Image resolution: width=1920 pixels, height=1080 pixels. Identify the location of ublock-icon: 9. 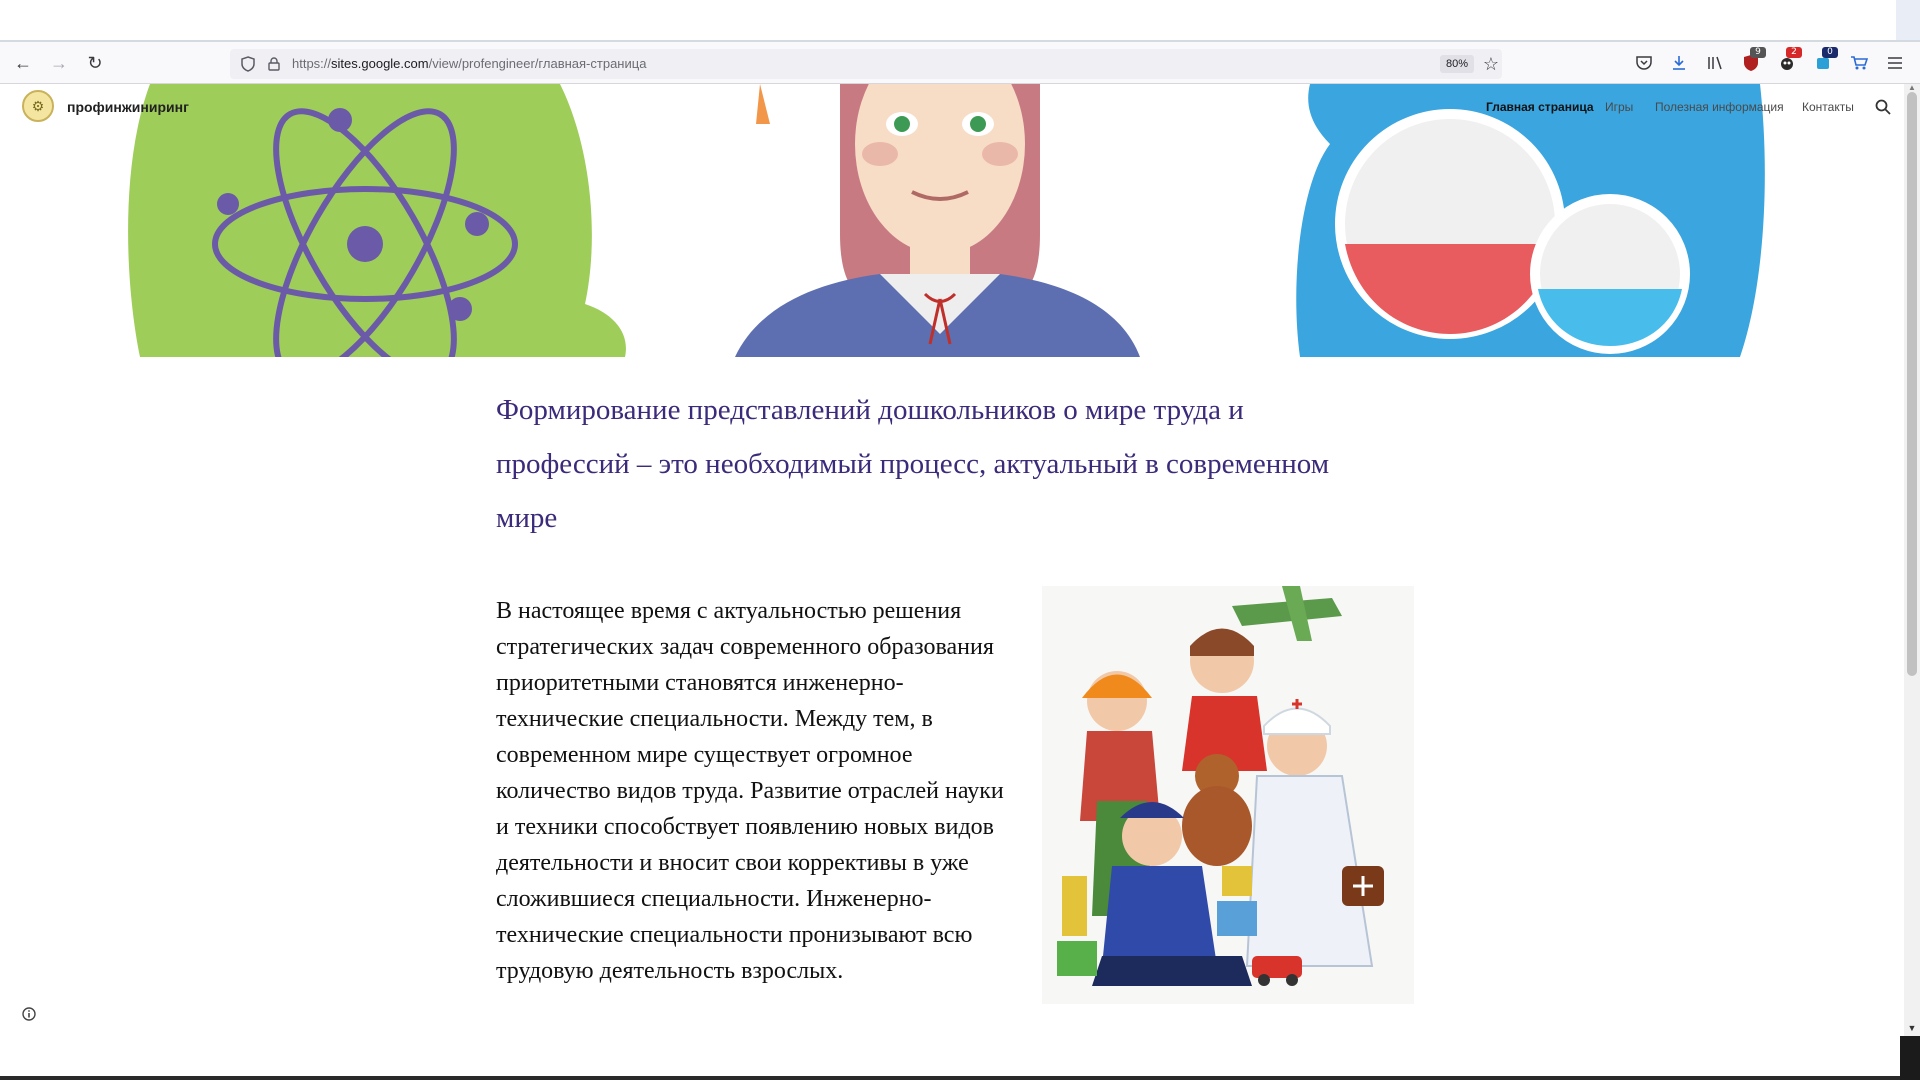
(1752, 61).